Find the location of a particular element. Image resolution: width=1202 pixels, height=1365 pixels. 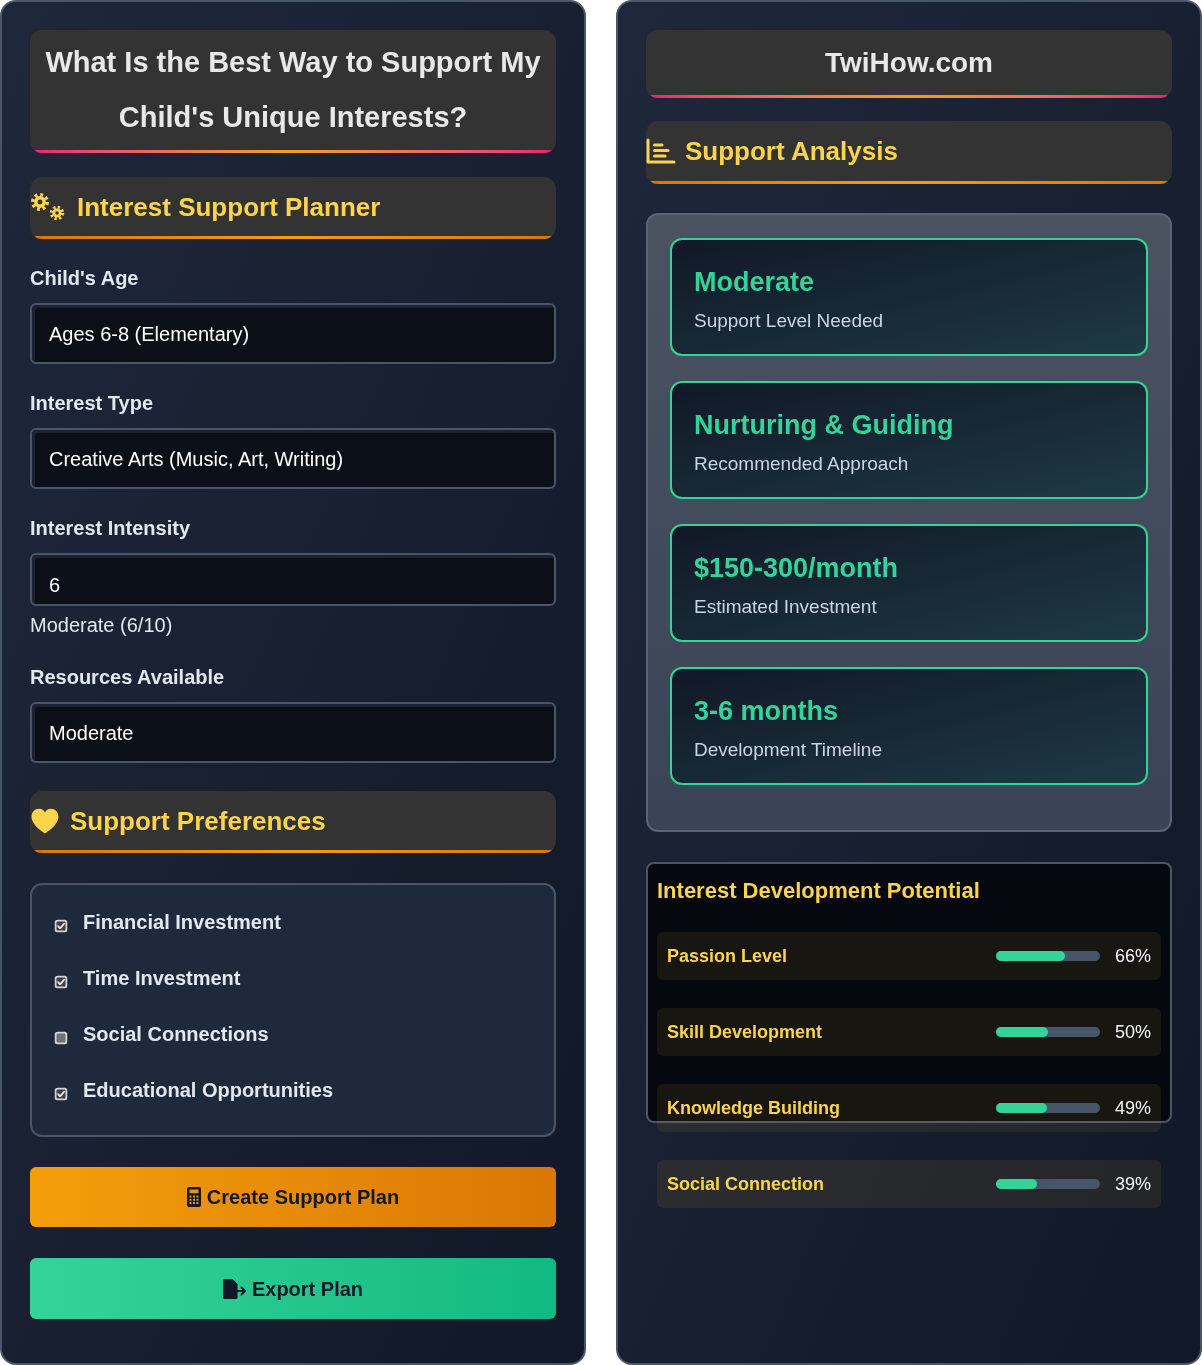

result-value: 3-6 months is located at coordinates (766, 711).